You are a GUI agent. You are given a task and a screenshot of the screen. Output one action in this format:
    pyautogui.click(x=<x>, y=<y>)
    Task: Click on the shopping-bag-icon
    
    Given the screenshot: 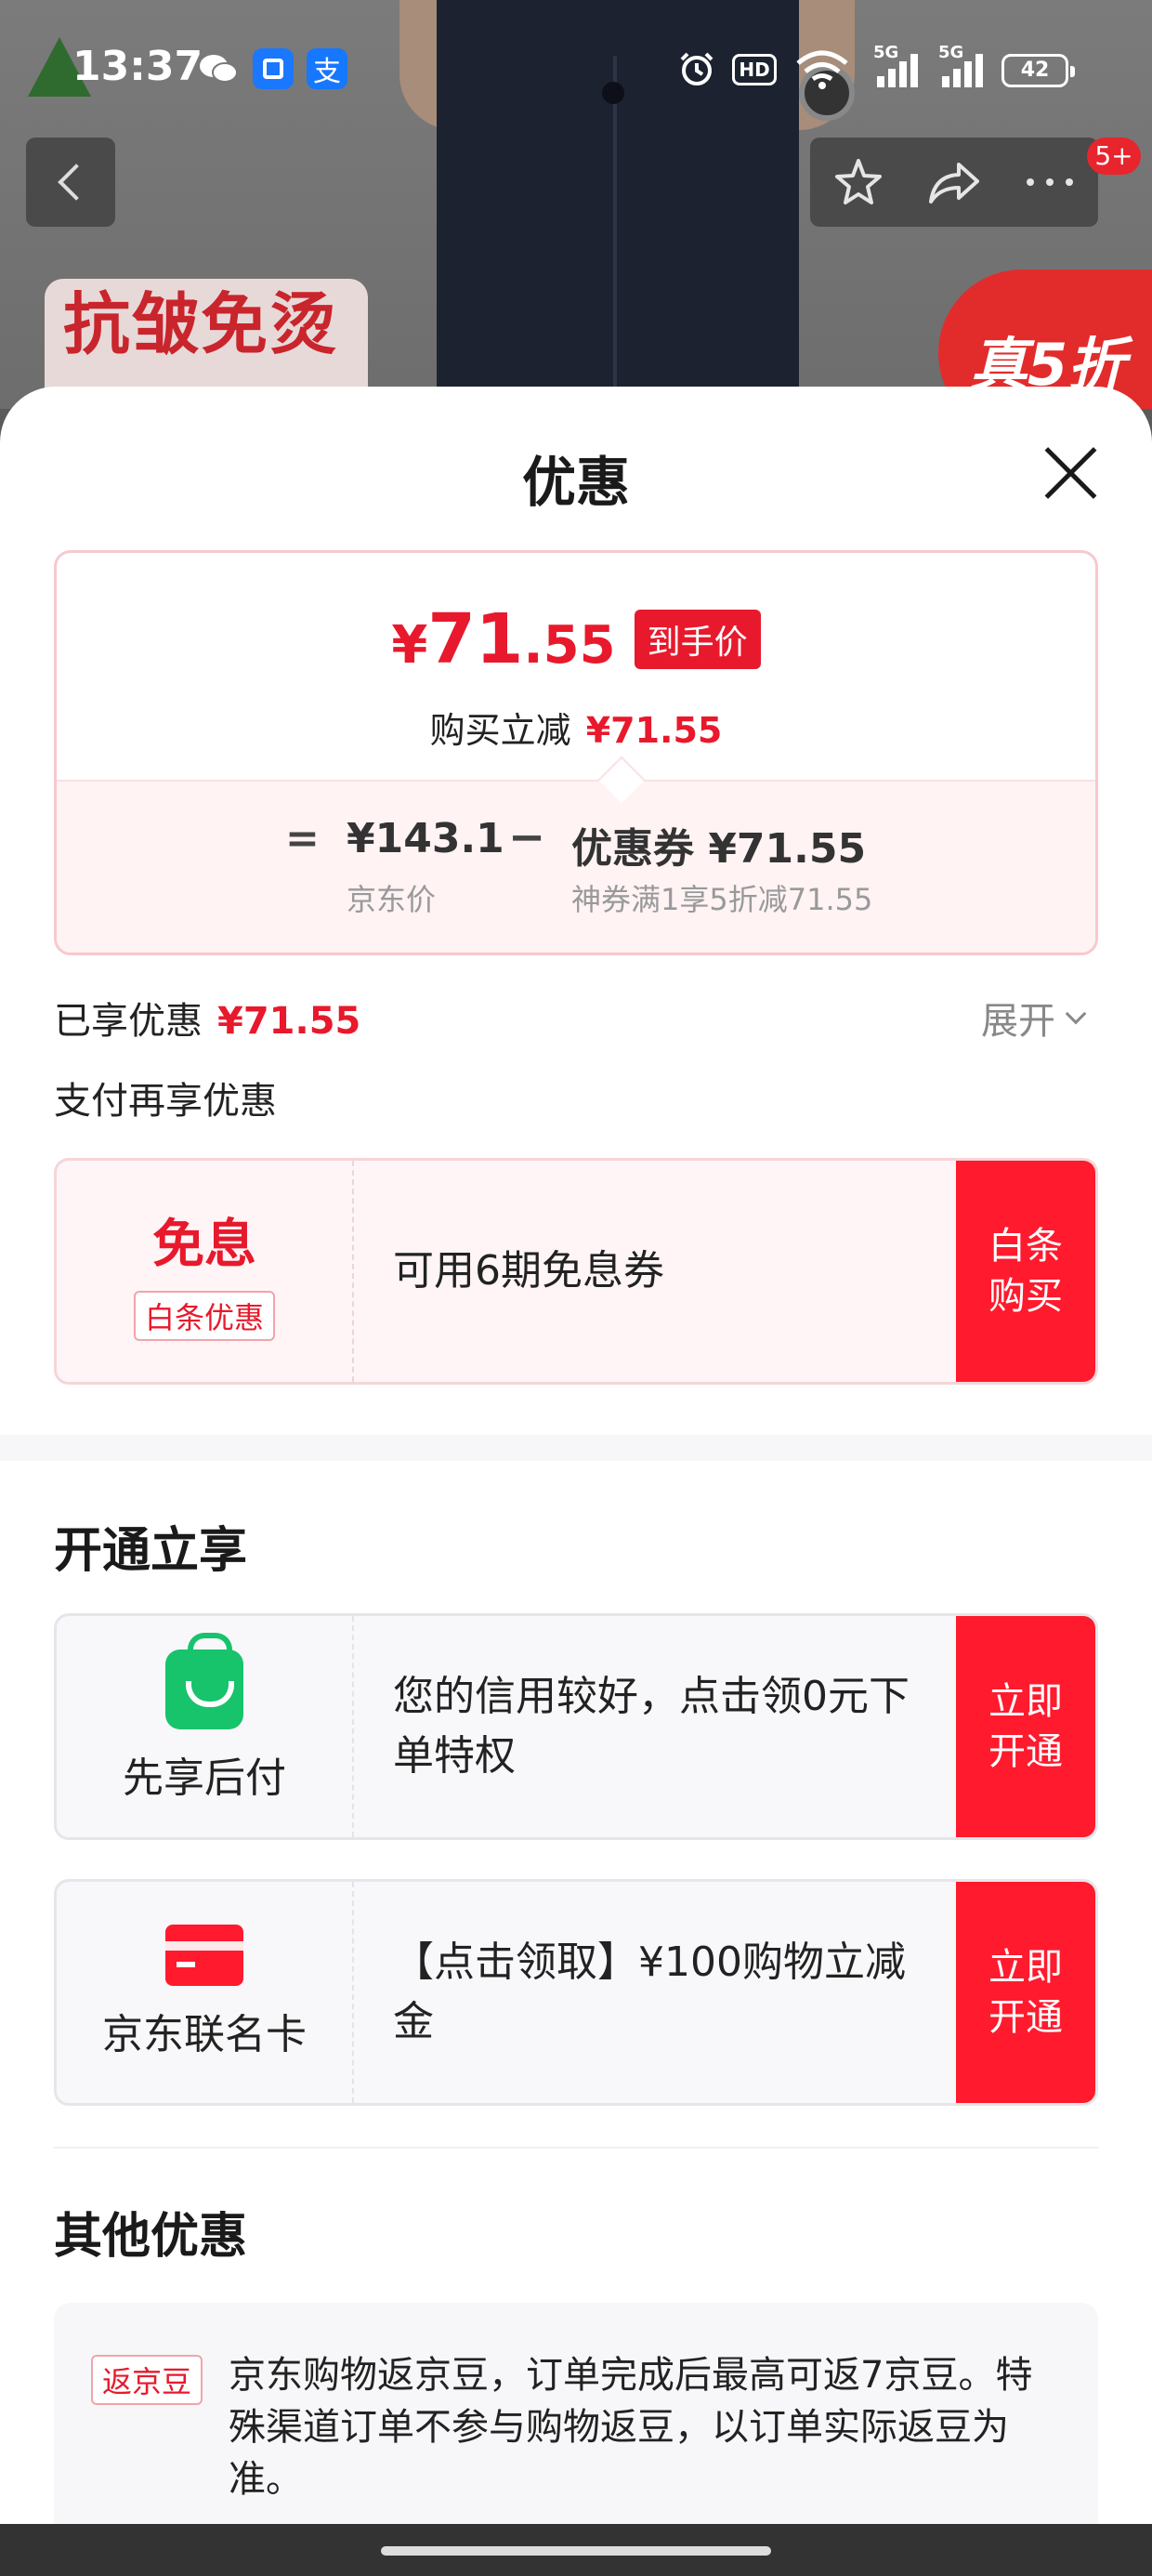 What is the action you would take?
    pyautogui.click(x=204, y=1681)
    